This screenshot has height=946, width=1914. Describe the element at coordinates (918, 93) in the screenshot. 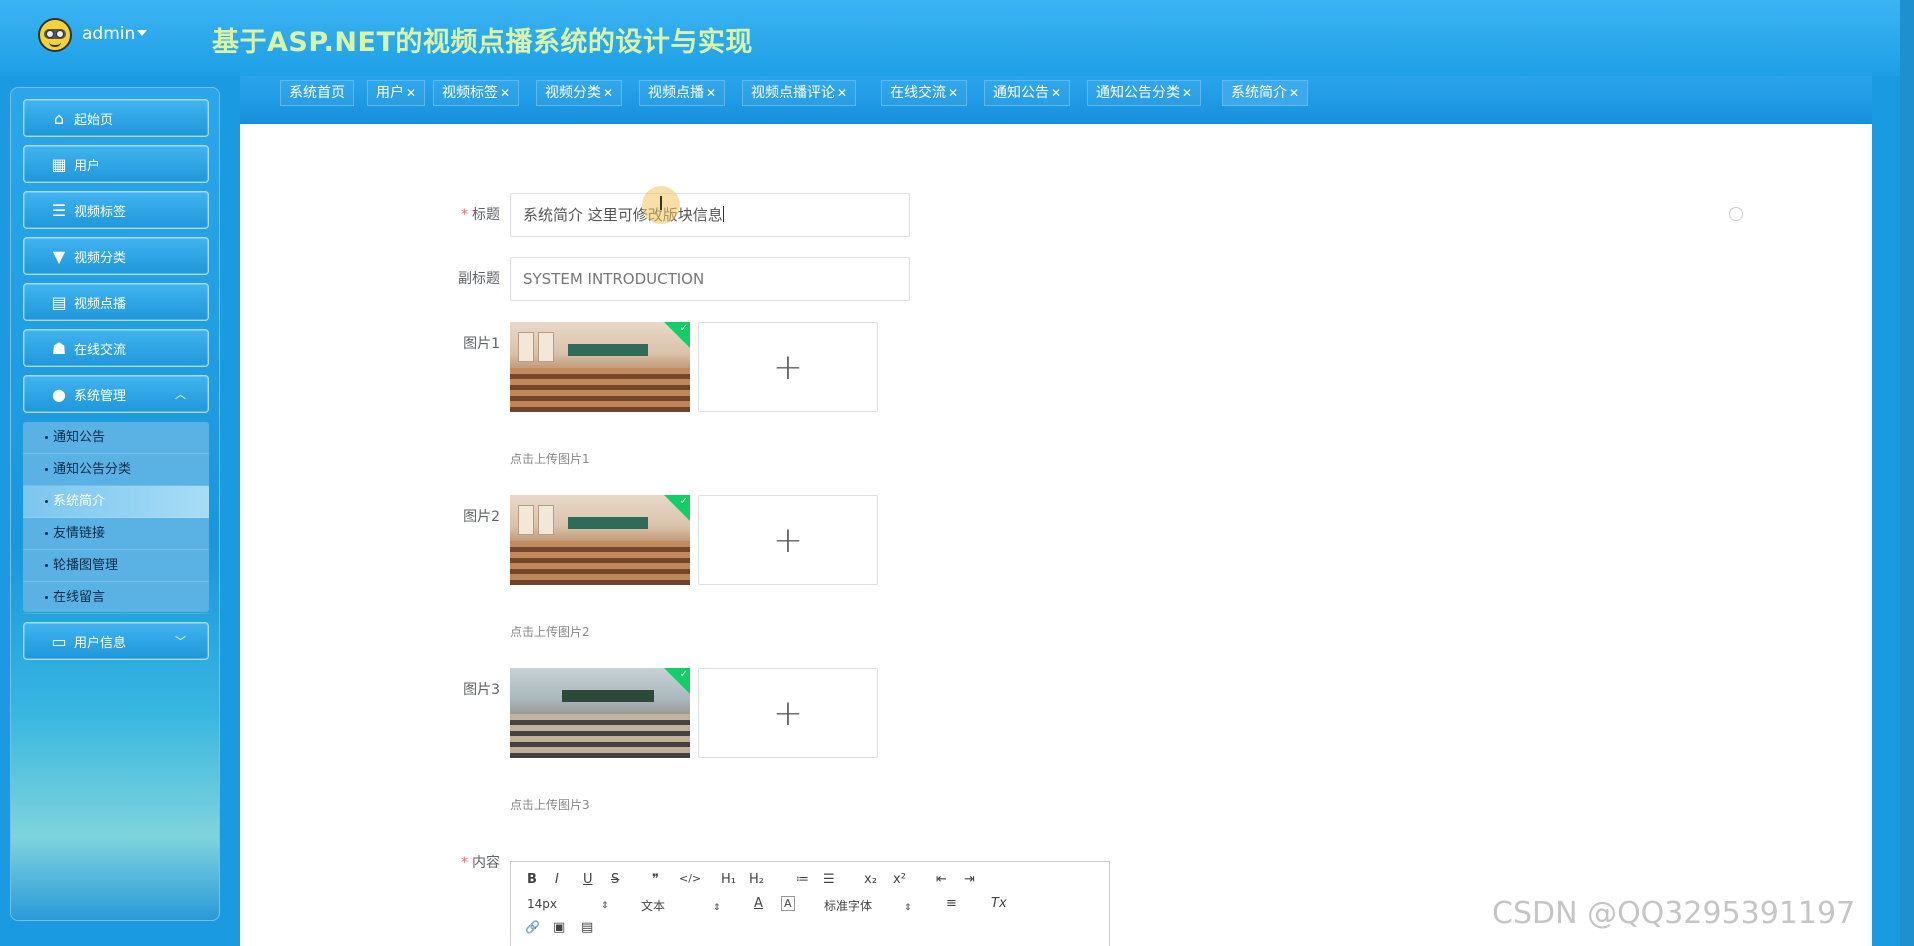

I see `tab-label: 在线交流` at that location.